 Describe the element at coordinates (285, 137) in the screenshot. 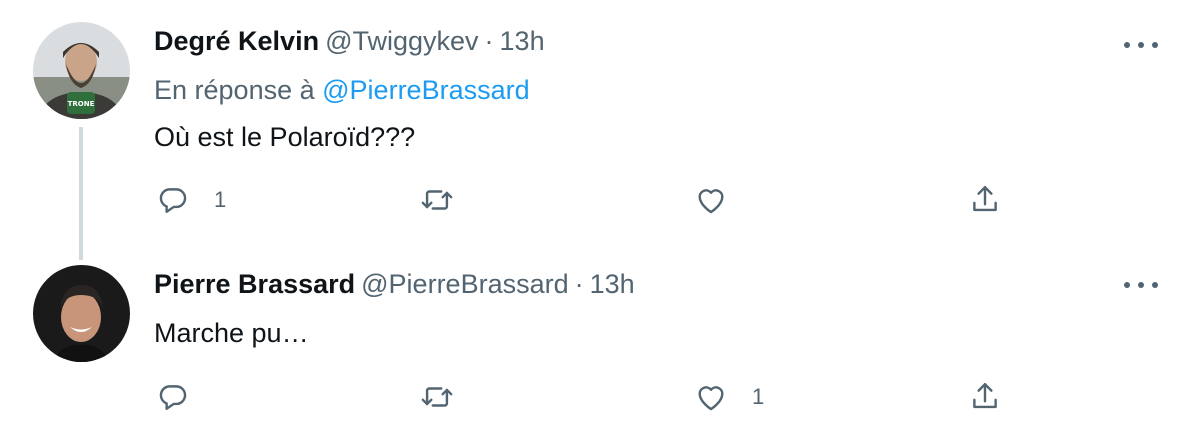

I see `tweet-text: Où est le Polaroïd???` at that location.